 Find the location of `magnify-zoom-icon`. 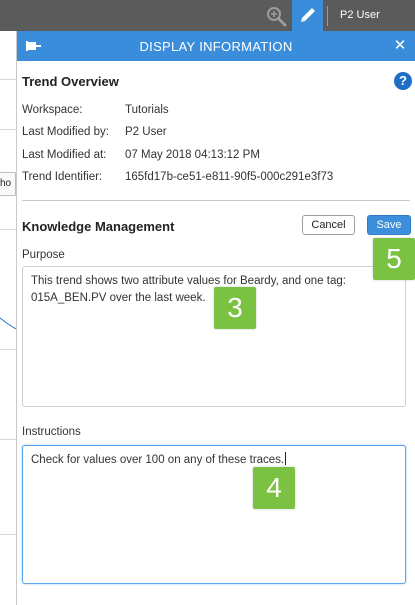

magnify-zoom-icon is located at coordinates (277, 17).